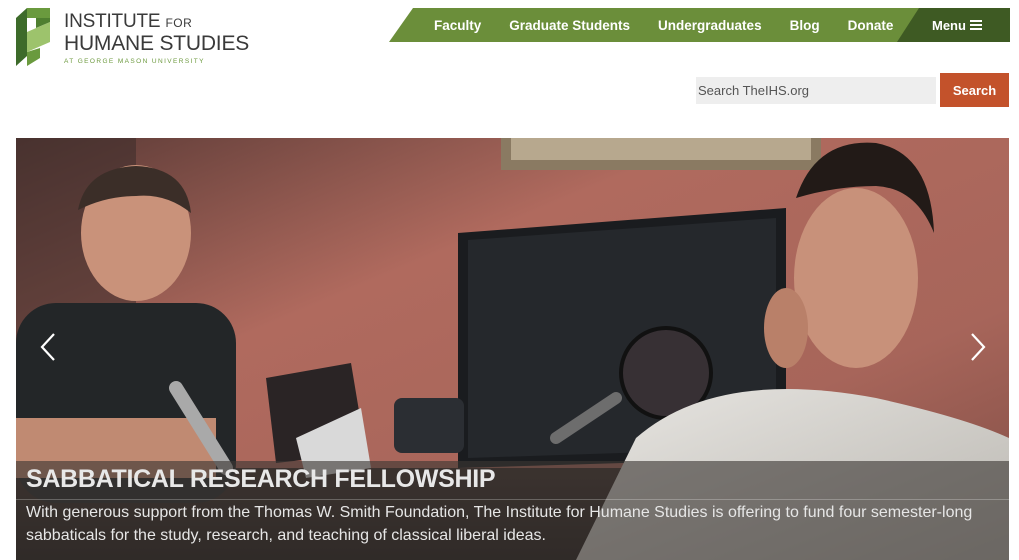 The image size is (1019, 560). I want to click on ihs-logo-mark-icon, so click(33, 37).